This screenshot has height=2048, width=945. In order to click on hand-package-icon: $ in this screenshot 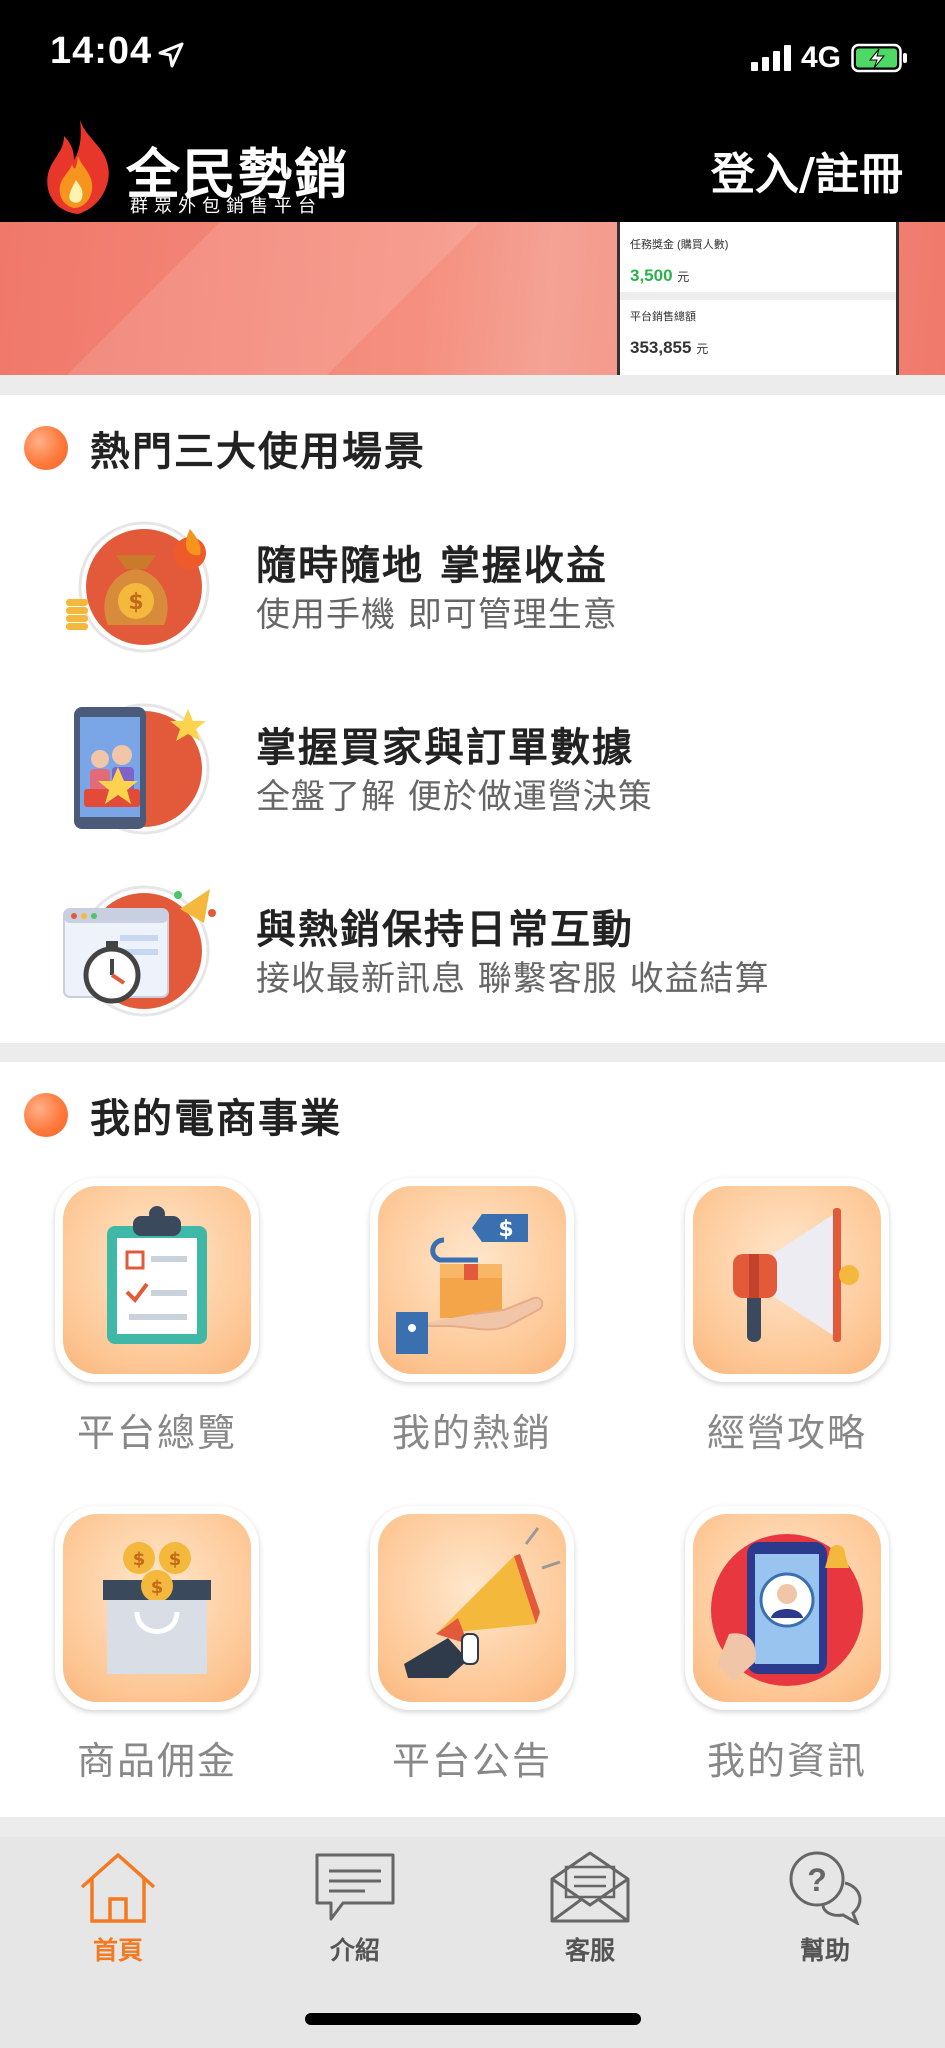, I will do `click(470, 1284)`.